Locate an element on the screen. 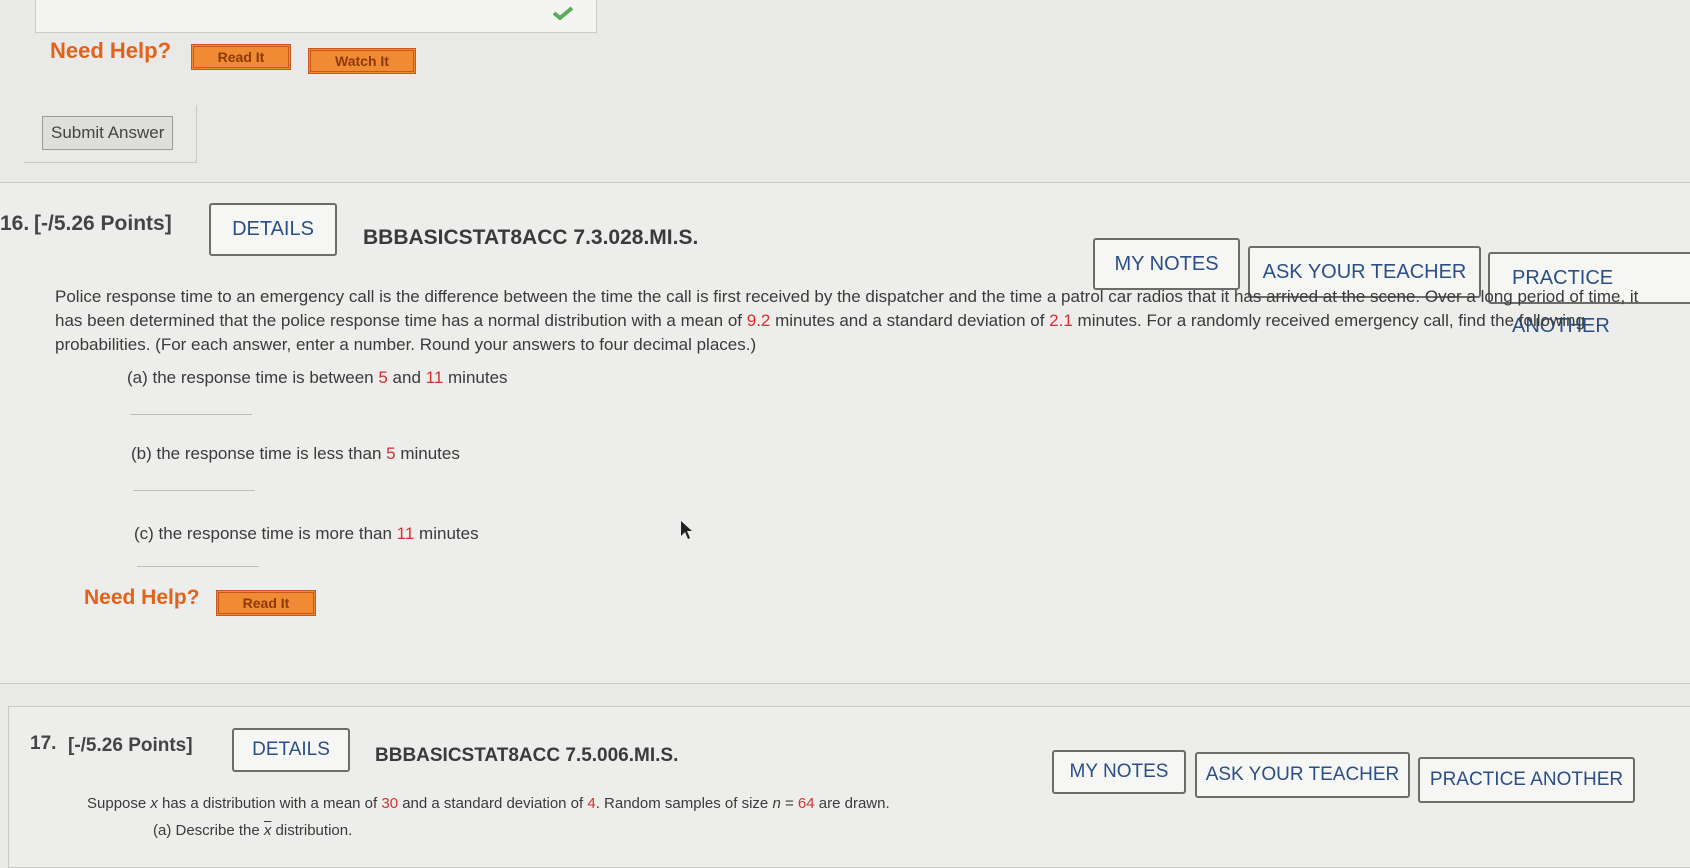 The width and height of the screenshot is (1690, 868). sd-value: 4 is located at coordinates (591, 803).